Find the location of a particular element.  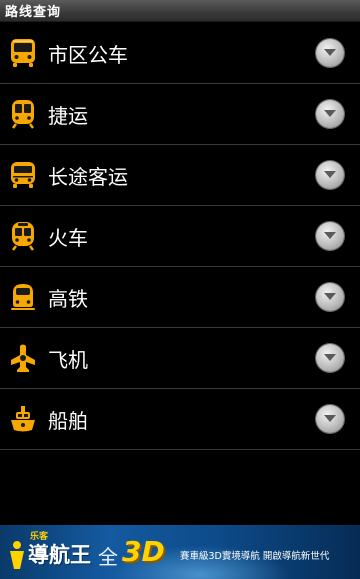

list-item-label: 长途客运 is located at coordinates (88, 176).